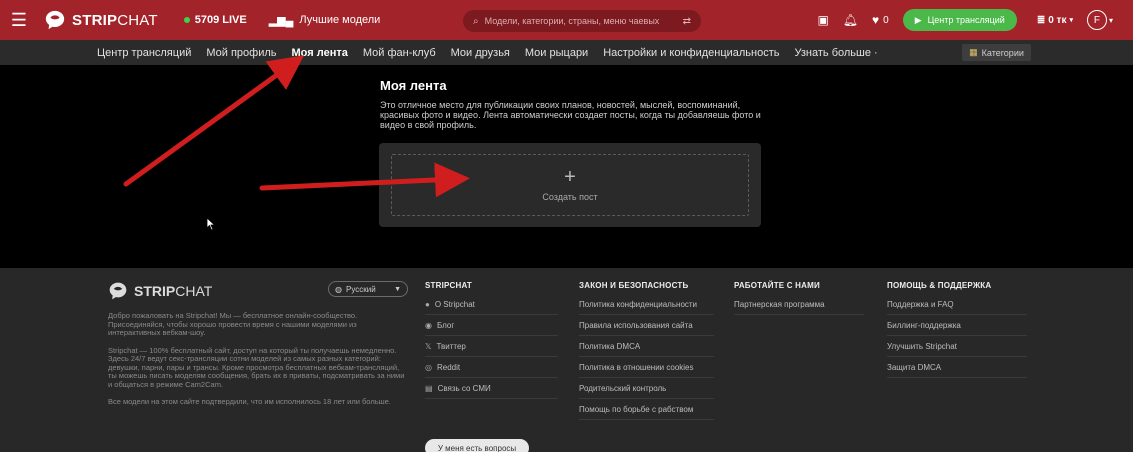 This screenshot has height=452, width=1133. Describe the element at coordinates (646, 325) in the screenshot. I see `footer-link-terms: Правила использования сайта` at that location.